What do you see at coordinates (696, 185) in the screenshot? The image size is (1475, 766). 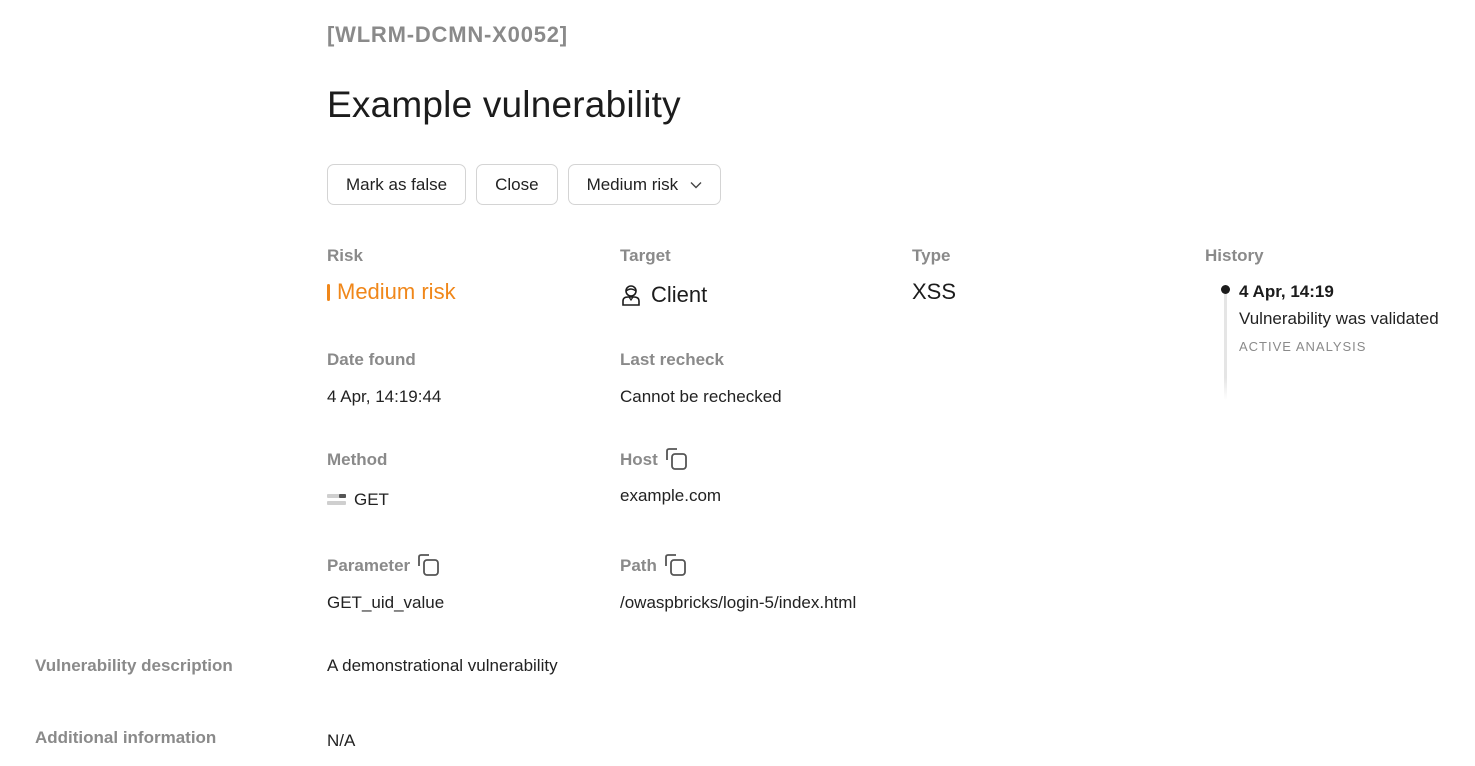 I see `chevron-down-icon` at bounding box center [696, 185].